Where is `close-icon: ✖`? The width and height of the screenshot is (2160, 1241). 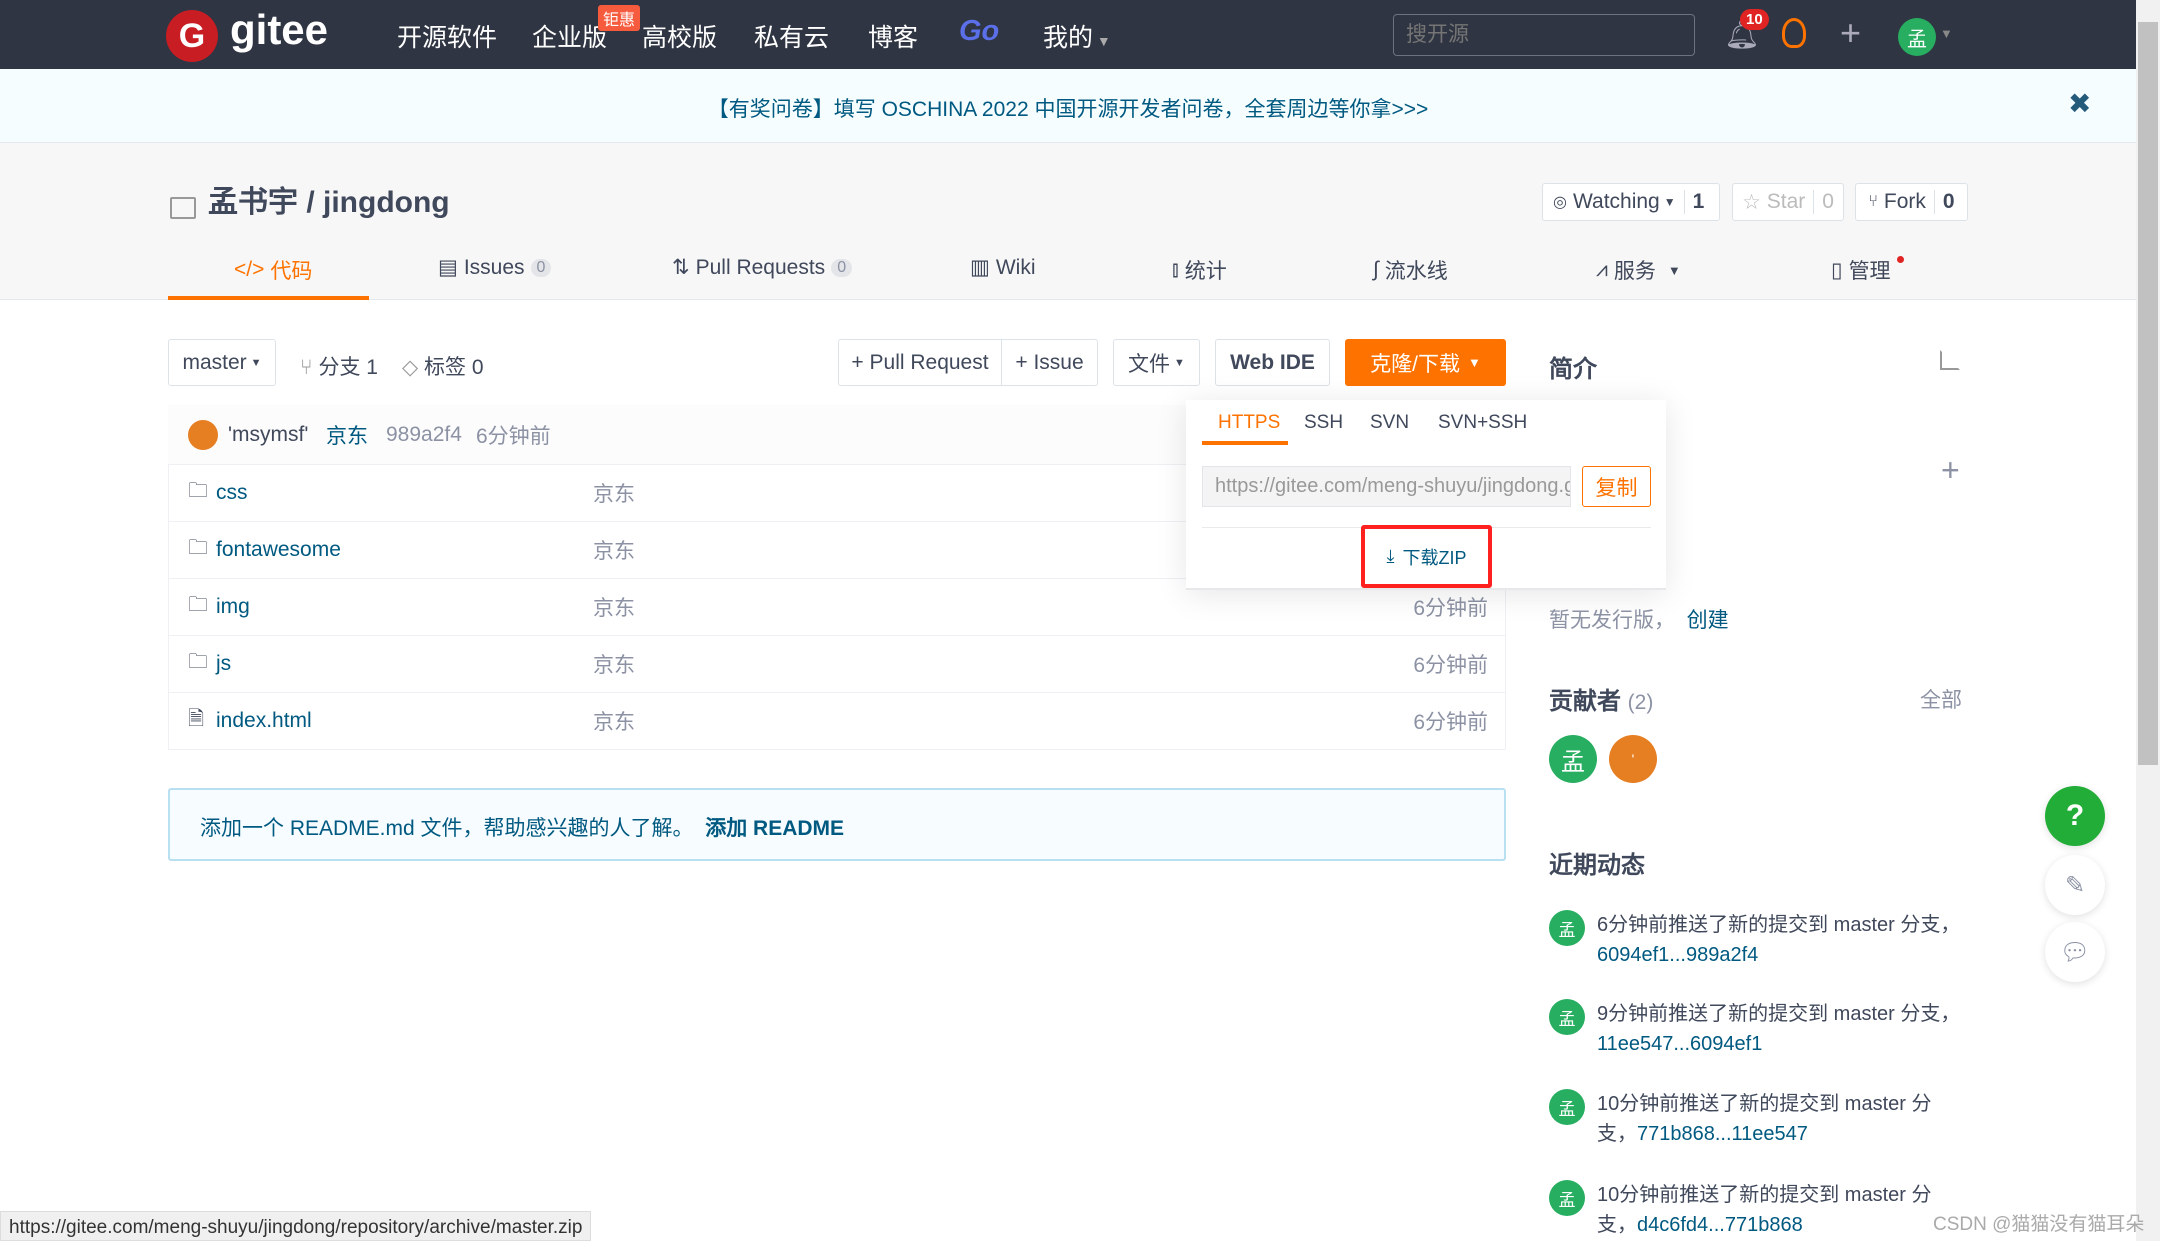
close-icon: ✖ is located at coordinates (2079, 103).